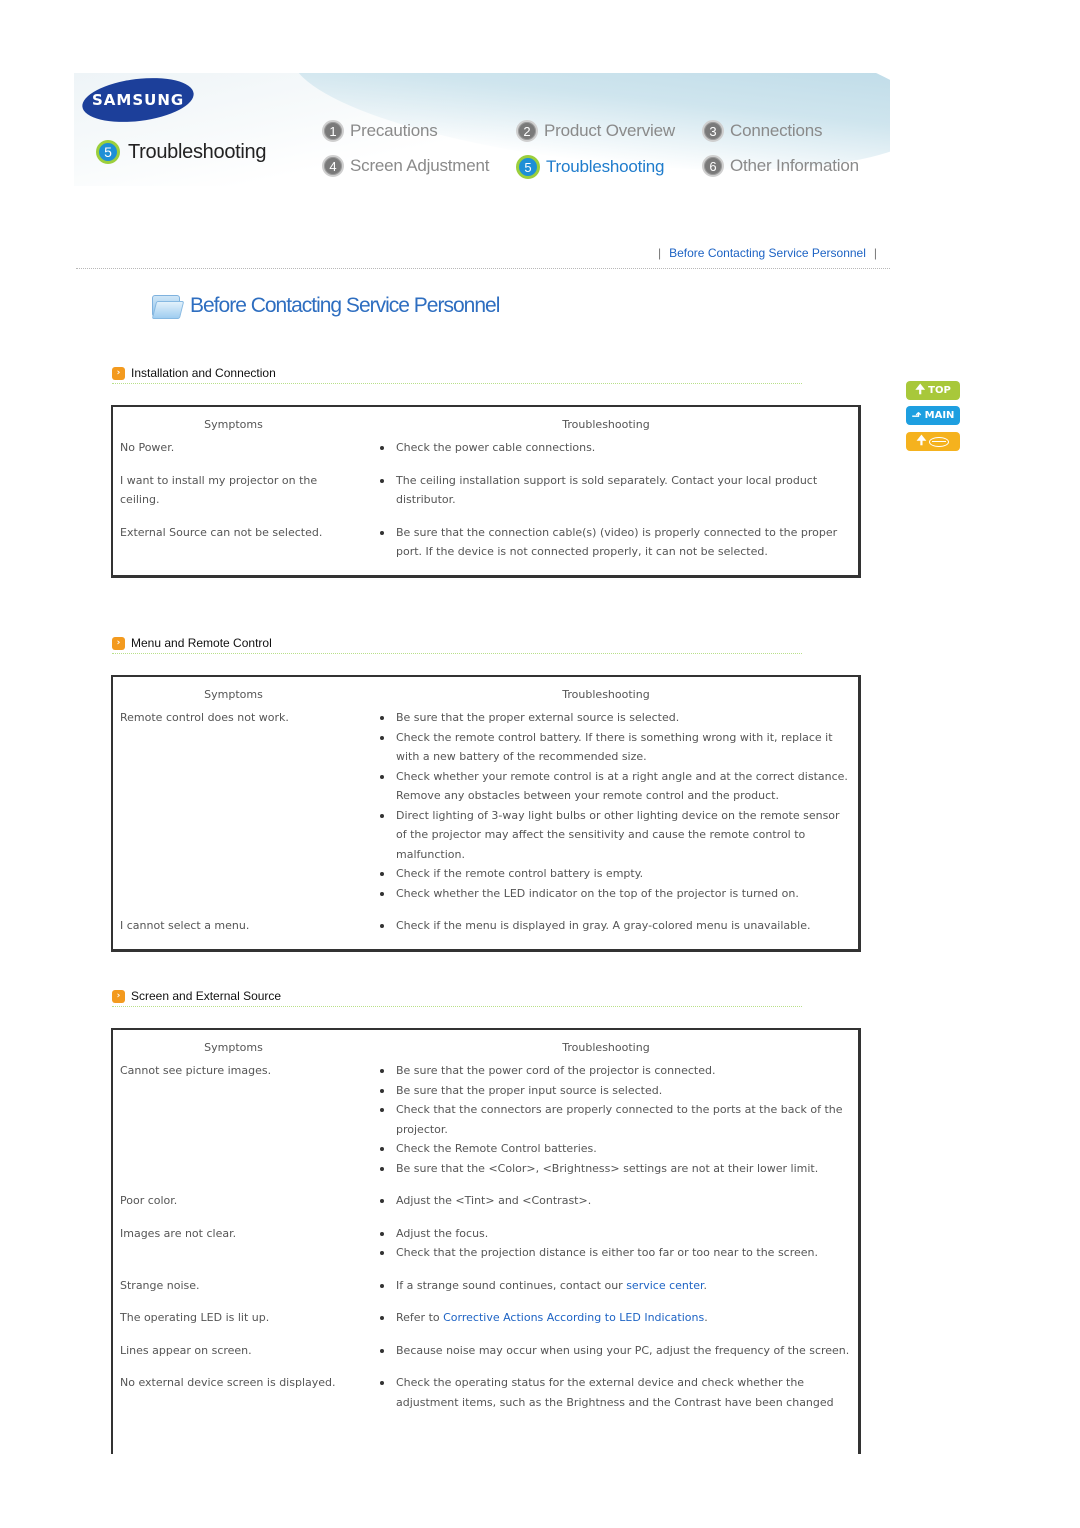  I want to click on section-heading-installation: › Installation and Connection, so click(194, 373).